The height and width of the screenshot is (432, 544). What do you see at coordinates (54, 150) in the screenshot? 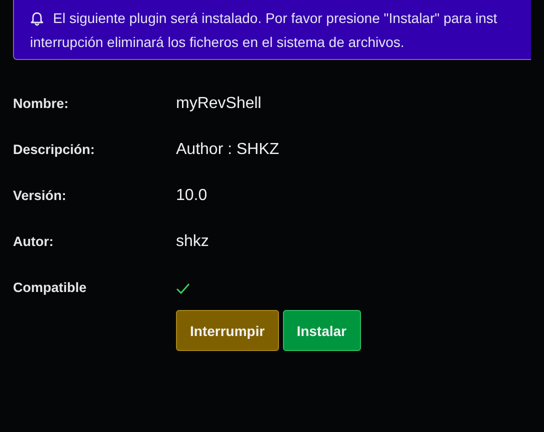
I see `field-label: Descripción:` at bounding box center [54, 150].